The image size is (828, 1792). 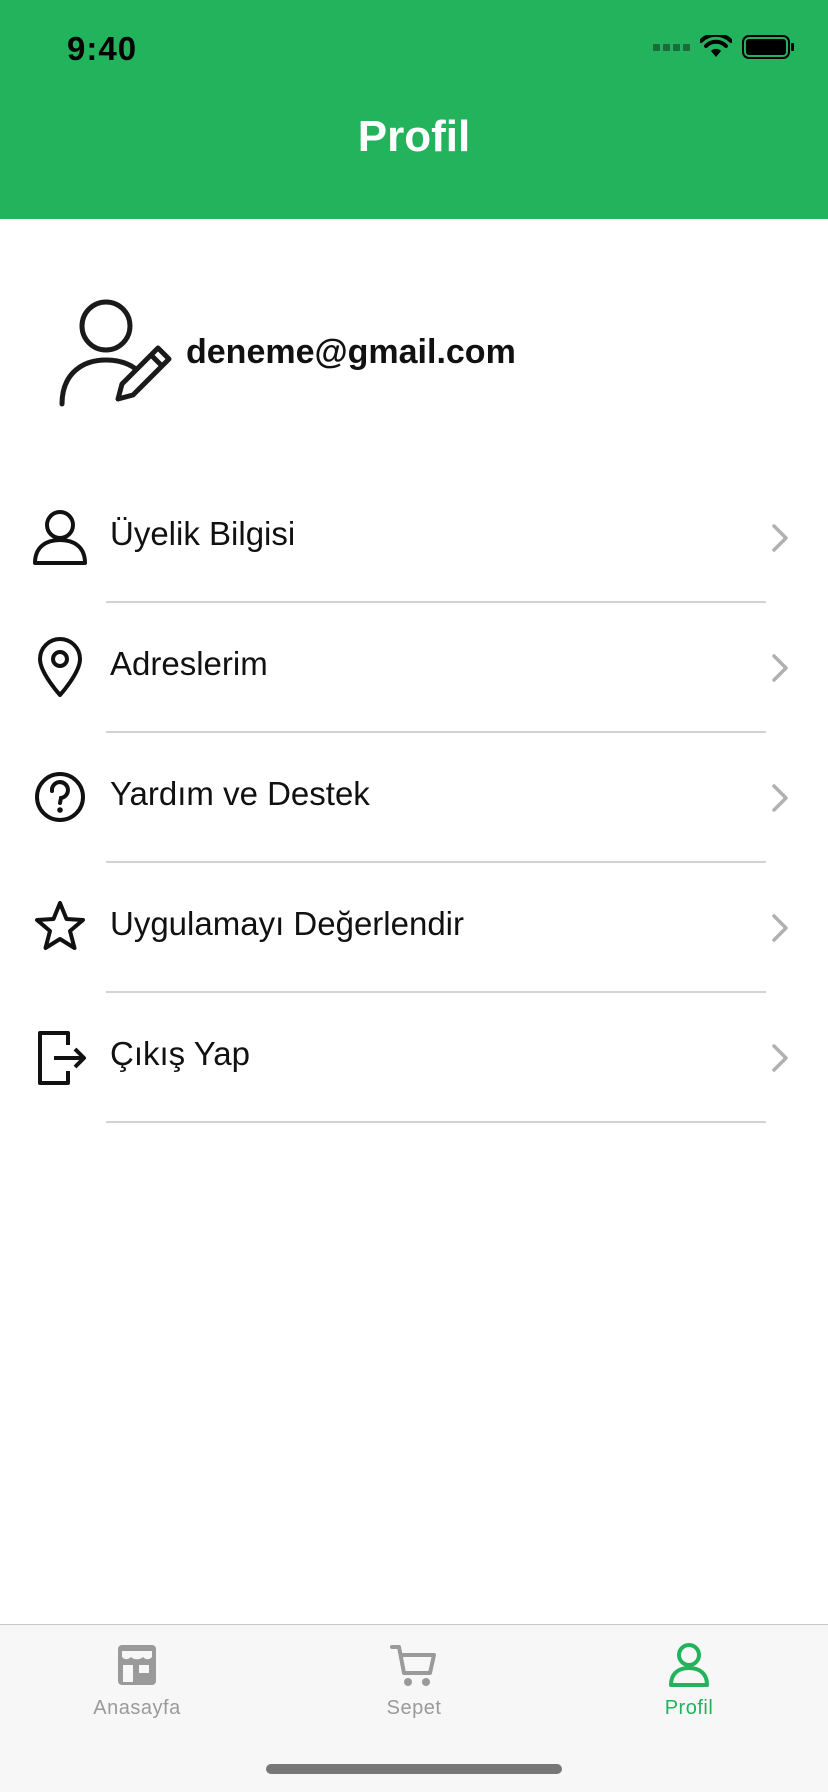 I want to click on help-circle-icon, so click(x=60, y=797).